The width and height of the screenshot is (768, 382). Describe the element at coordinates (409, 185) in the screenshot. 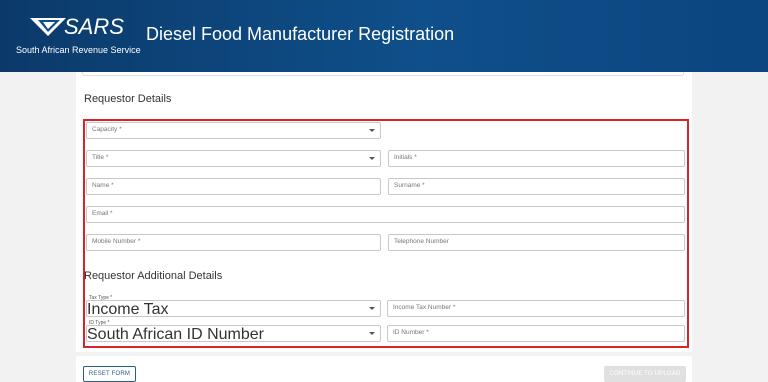

I see `surname-placeholder: Surname *` at that location.